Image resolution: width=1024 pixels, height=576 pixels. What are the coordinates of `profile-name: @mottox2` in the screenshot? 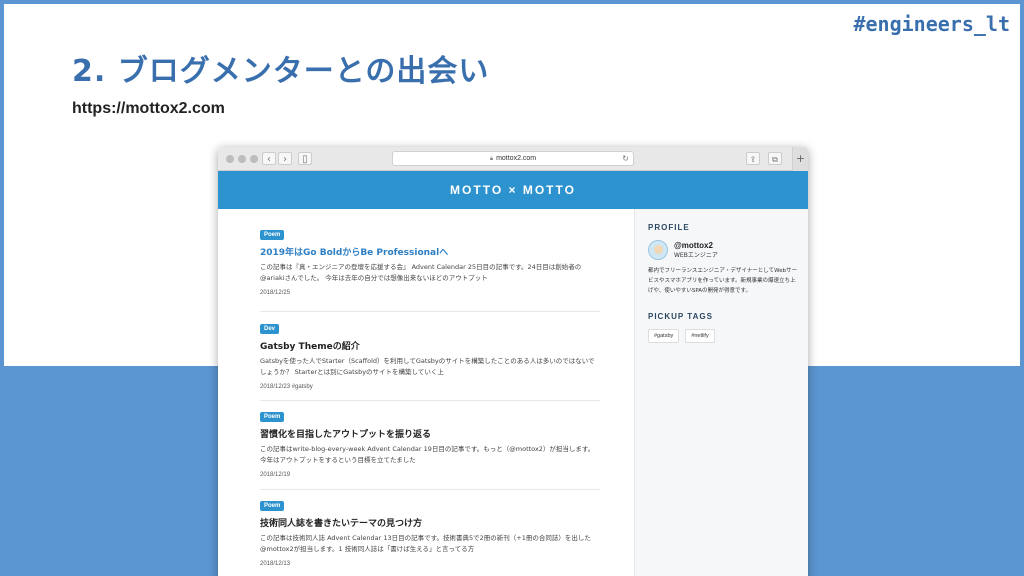 It's located at (696, 245).